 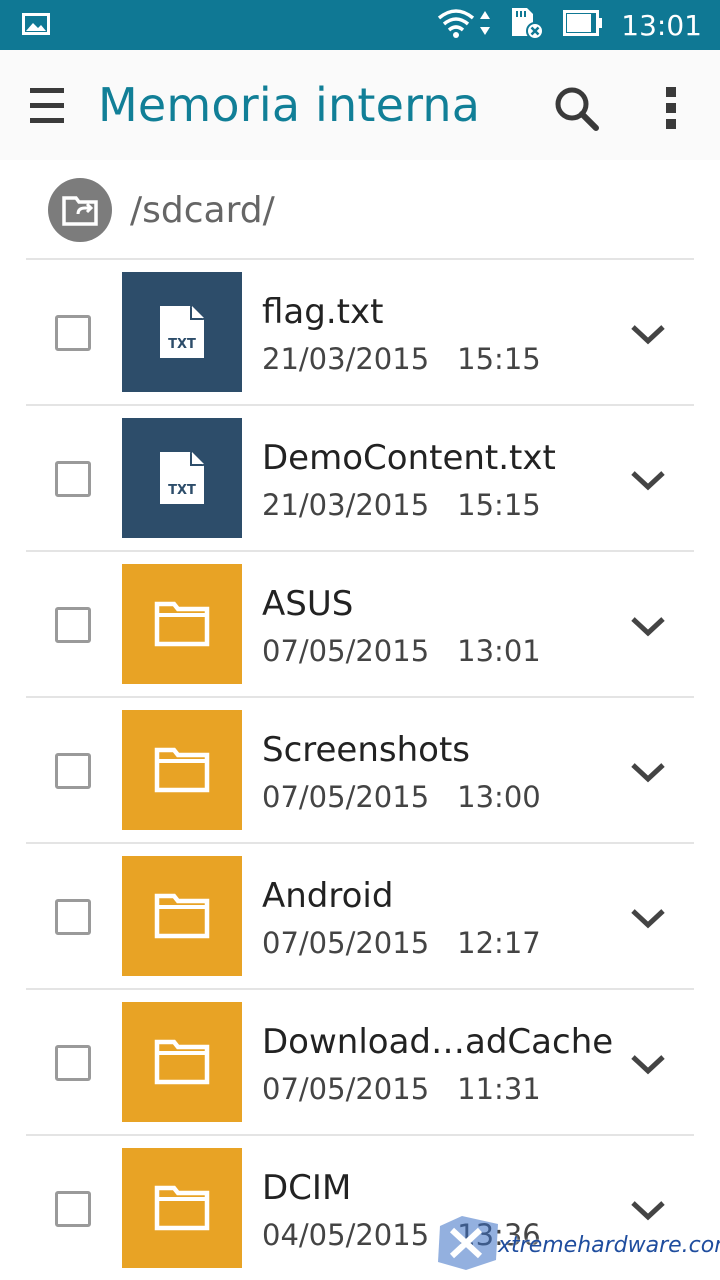 I want to click on file-meta: 07/05/2015 12:17, so click(x=401, y=943).